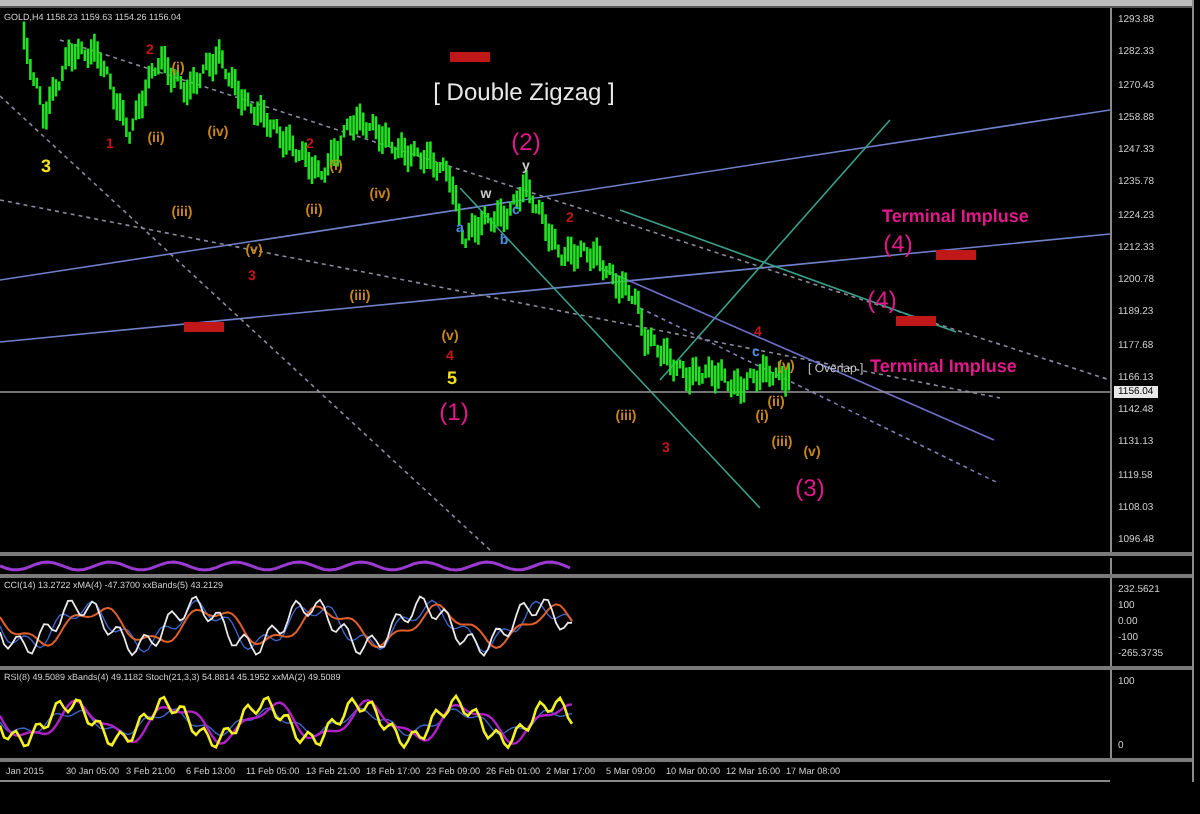 The height and width of the screenshot is (814, 1200). What do you see at coordinates (526, 142) in the screenshot?
I see `chart-annotation: (2)` at bounding box center [526, 142].